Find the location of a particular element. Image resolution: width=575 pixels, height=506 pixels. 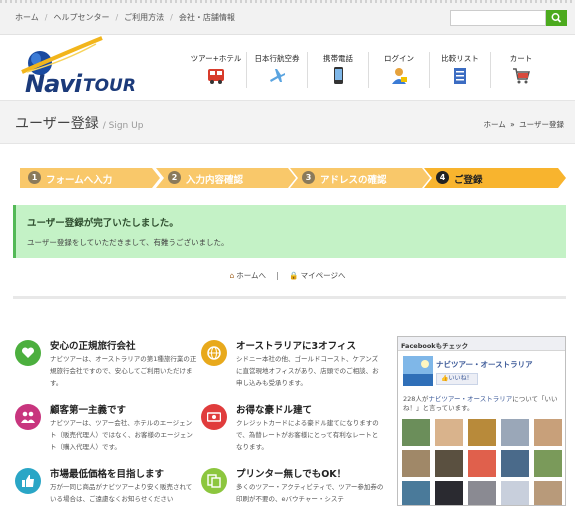

step-4: 4 ご登録 is located at coordinates (495, 178).